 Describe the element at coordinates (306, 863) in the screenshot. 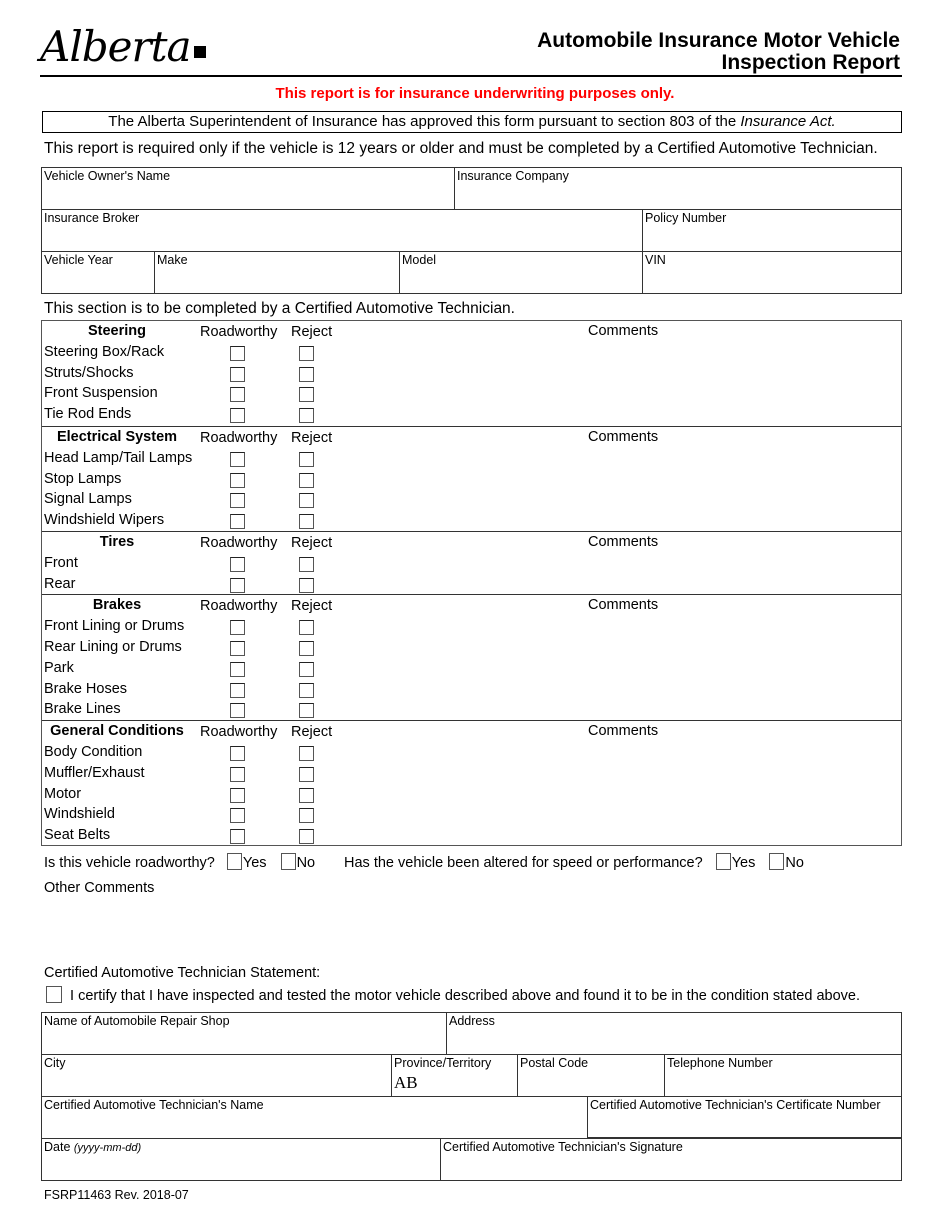

I see `no-label: No` at that location.